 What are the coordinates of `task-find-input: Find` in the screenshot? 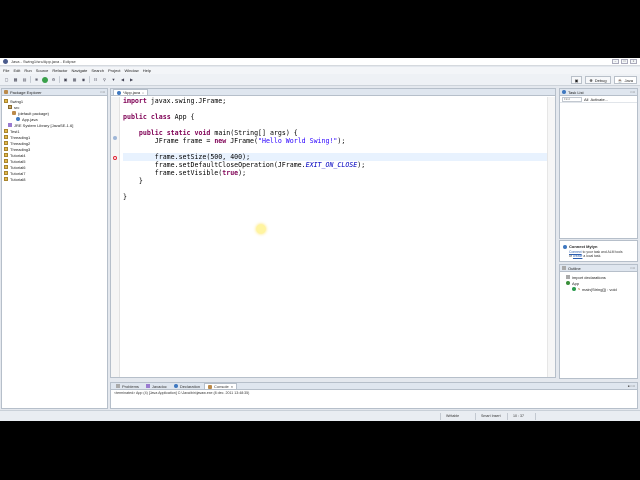 It's located at (572, 99).